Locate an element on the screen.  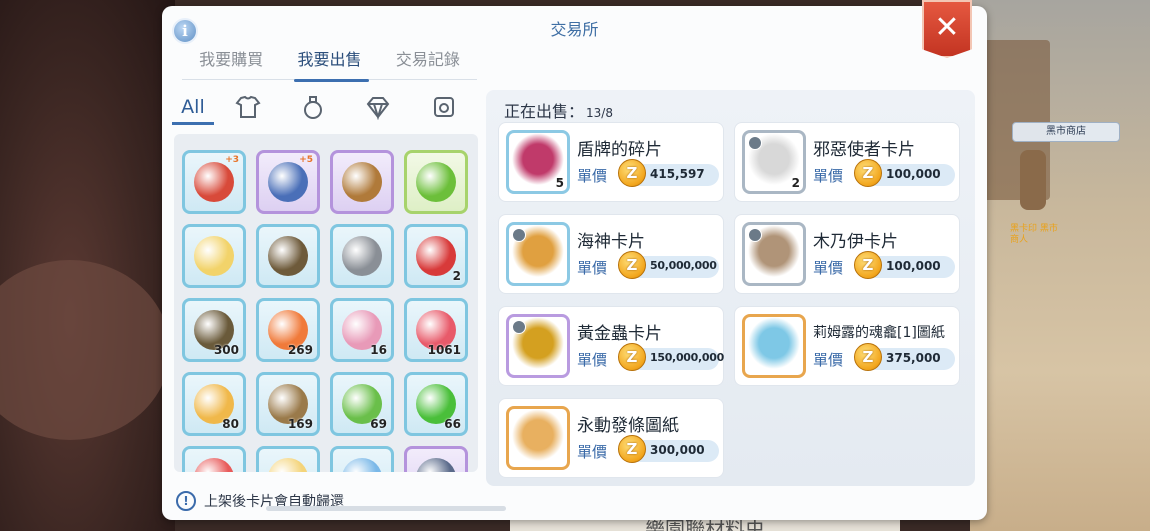
staff-icon is located at coordinates (362, 256).